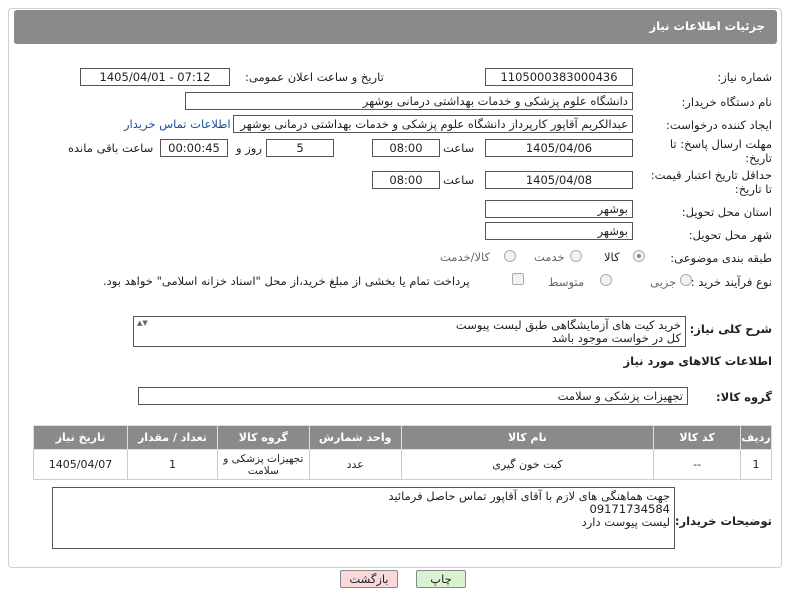 The height and width of the screenshot is (606, 788). I want to click on remaining-time-field: 00:00:45, so click(194, 148).